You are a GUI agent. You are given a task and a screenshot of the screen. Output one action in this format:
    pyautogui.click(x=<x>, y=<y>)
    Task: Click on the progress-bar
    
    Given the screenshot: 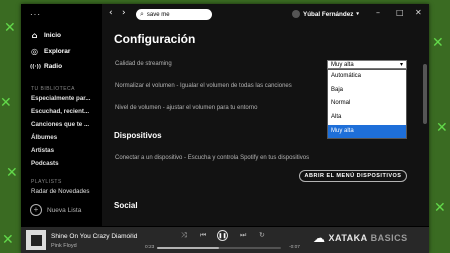 What is the action you would take?
    pyautogui.click(x=219, y=248)
    